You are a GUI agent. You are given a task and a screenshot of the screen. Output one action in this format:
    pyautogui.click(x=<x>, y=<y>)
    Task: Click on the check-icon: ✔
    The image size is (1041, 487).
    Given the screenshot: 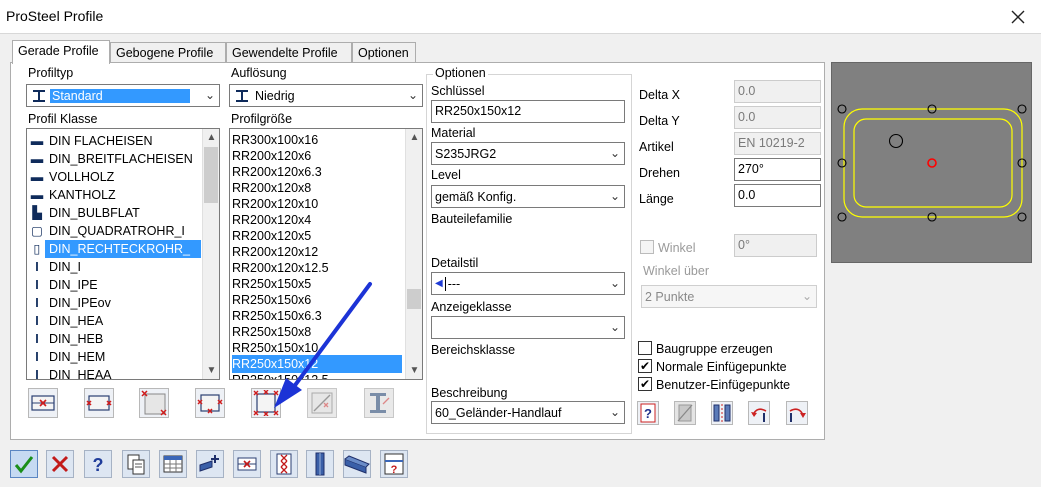 What is the action you would take?
    pyautogui.click(x=645, y=384)
    